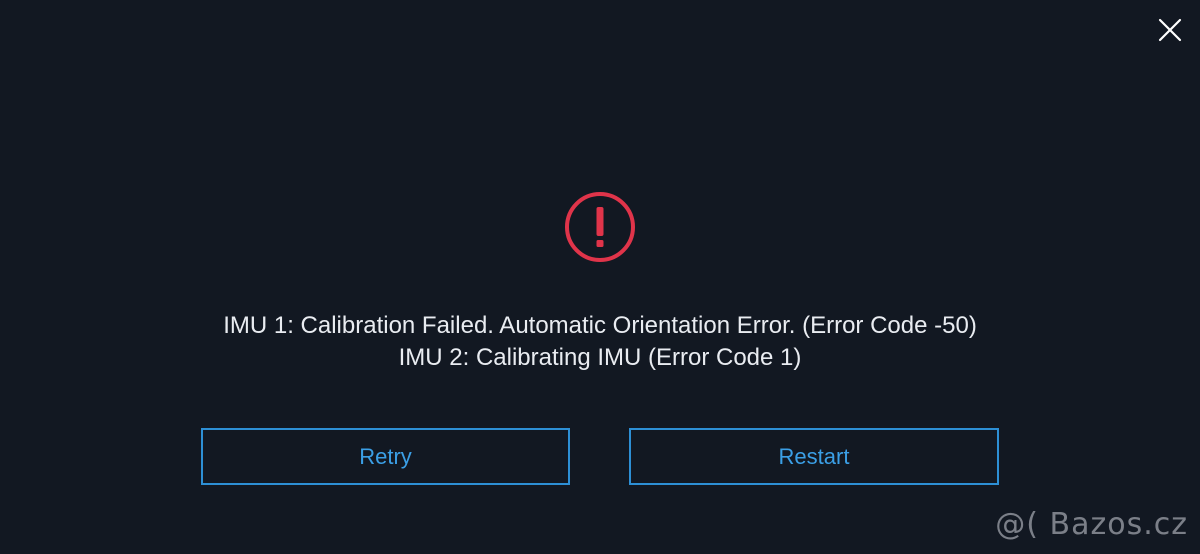  What do you see at coordinates (600, 357) in the screenshot?
I see `imu2-status-text: IMU 2: Calibrating IMU (Error Code 1)` at bounding box center [600, 357].